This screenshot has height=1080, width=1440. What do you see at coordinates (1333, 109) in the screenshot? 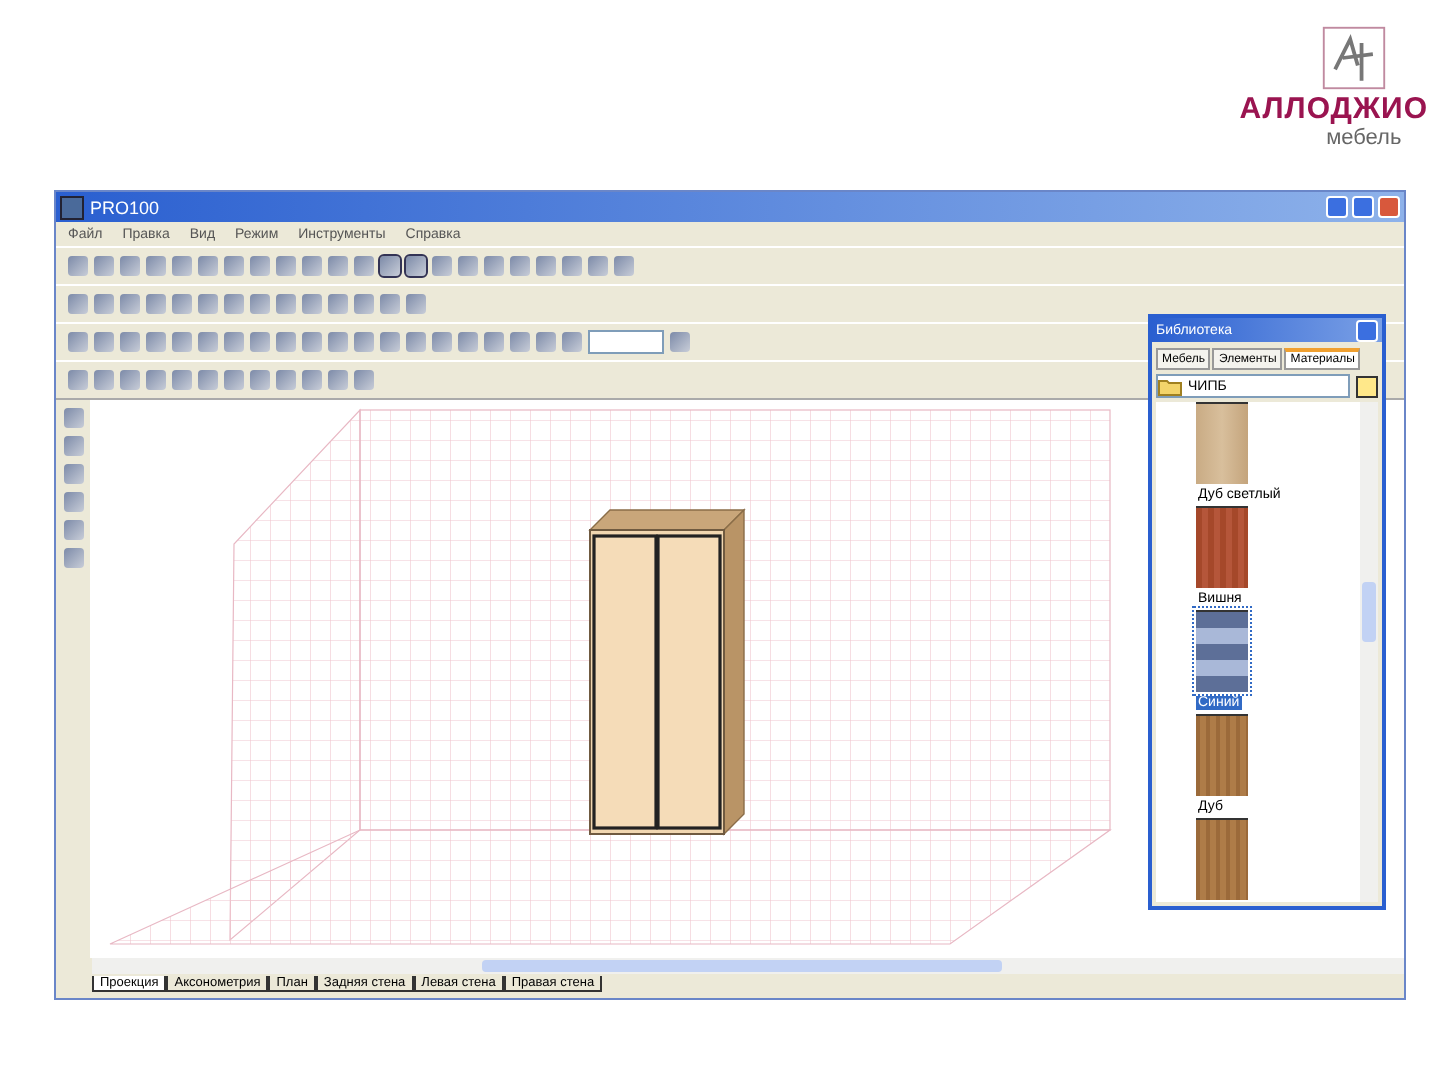
I see `logo-name: АЛЛОДЖИО` at bounding box center [1333, 109].